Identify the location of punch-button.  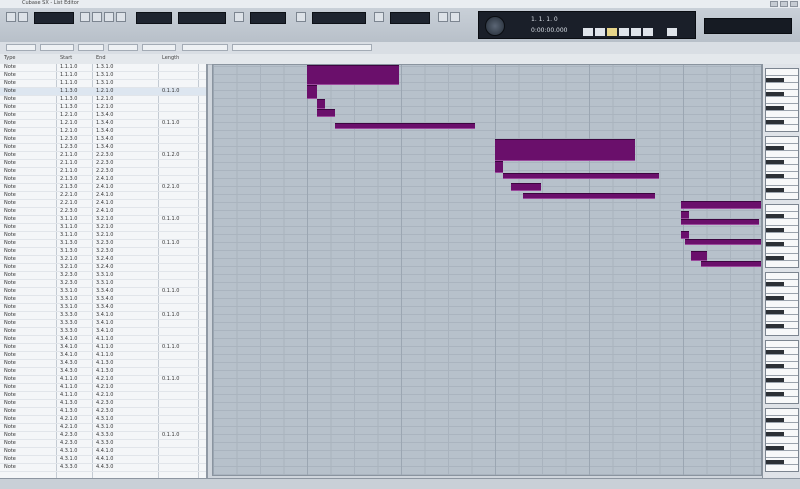
(672, 32).